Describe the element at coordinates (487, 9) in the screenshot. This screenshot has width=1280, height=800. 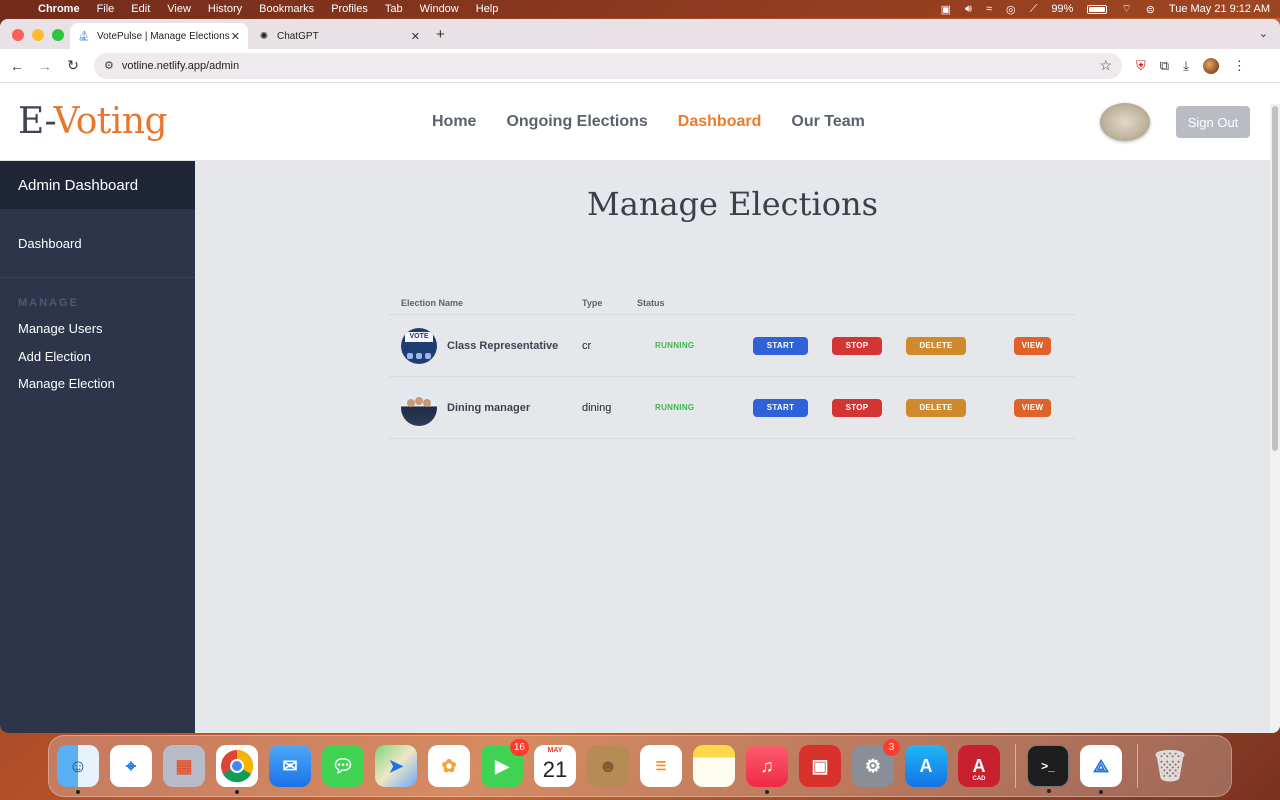
I see `menu-help: Help` at that location.